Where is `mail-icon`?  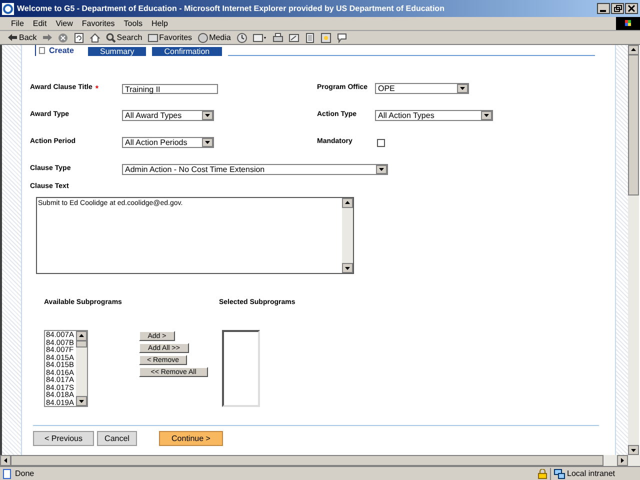 mail-icon is located at coordinates (259, 37).